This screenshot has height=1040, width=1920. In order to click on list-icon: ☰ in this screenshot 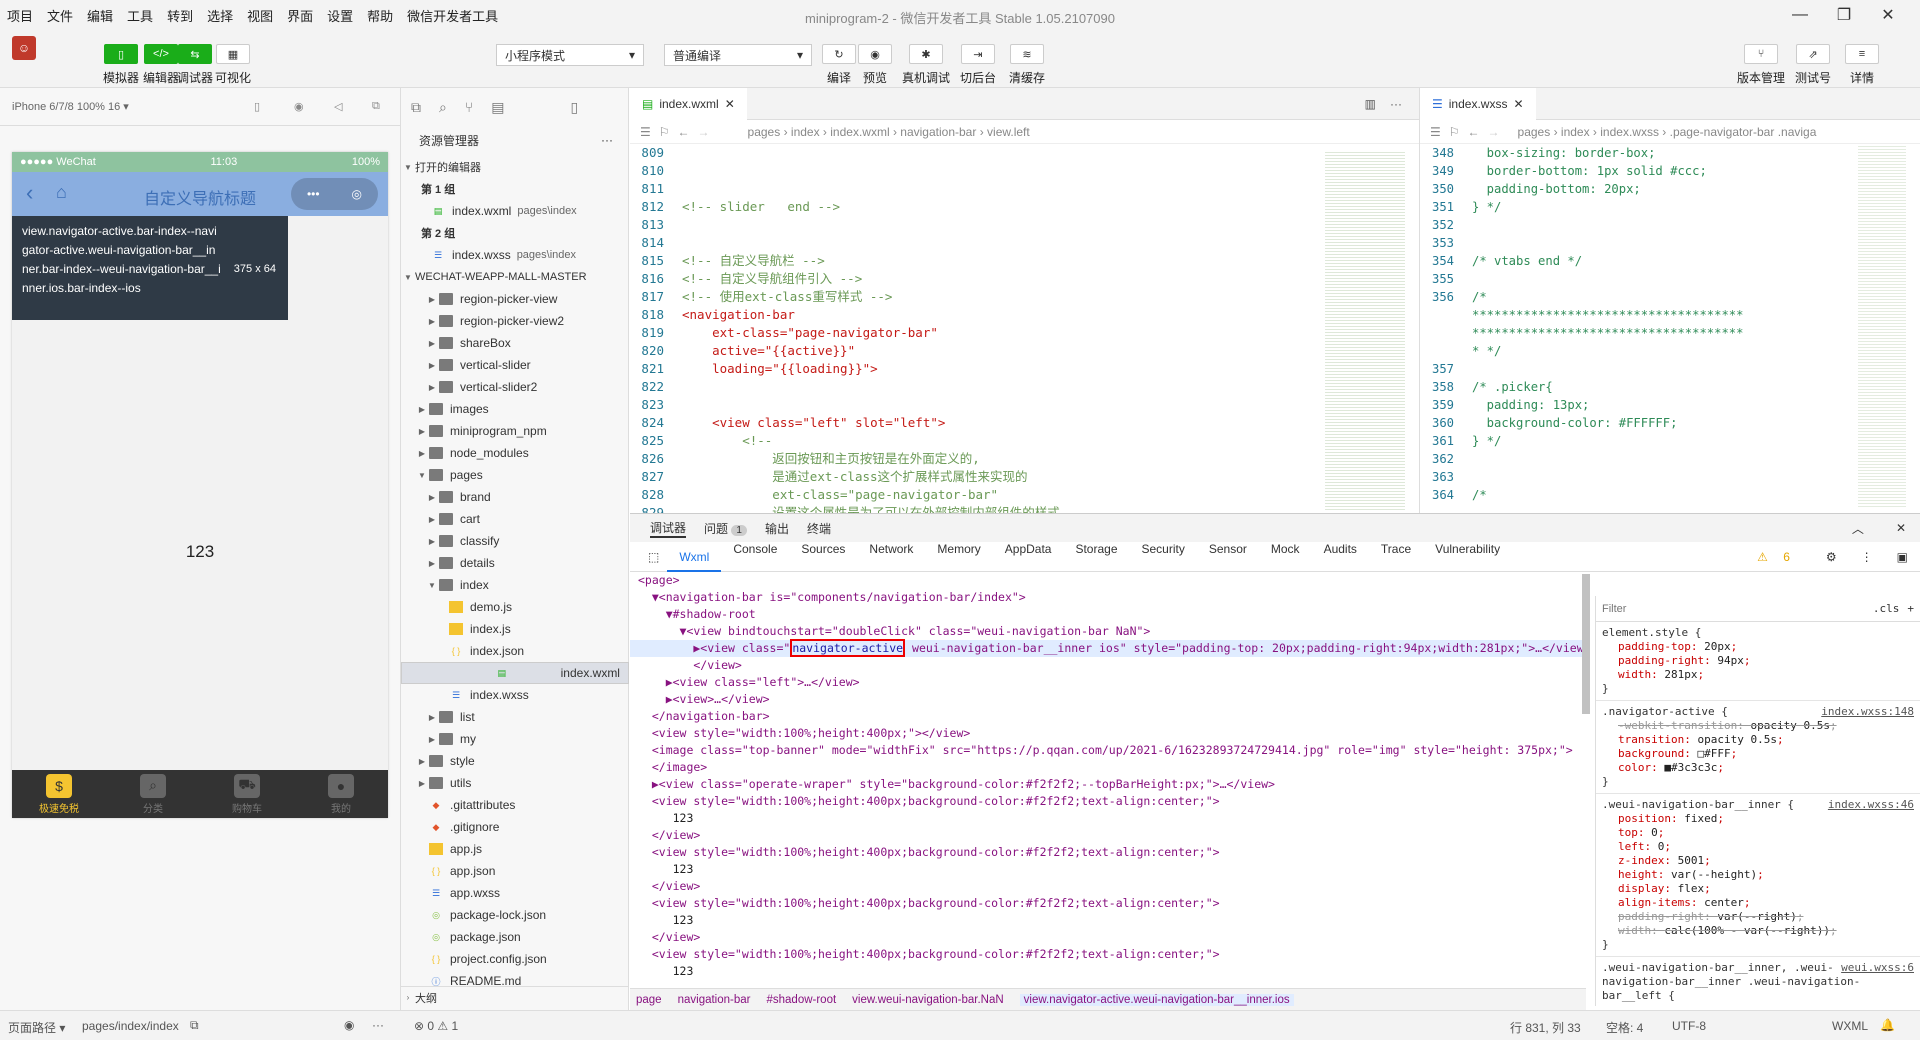, I will do `click(1435, 132)`.